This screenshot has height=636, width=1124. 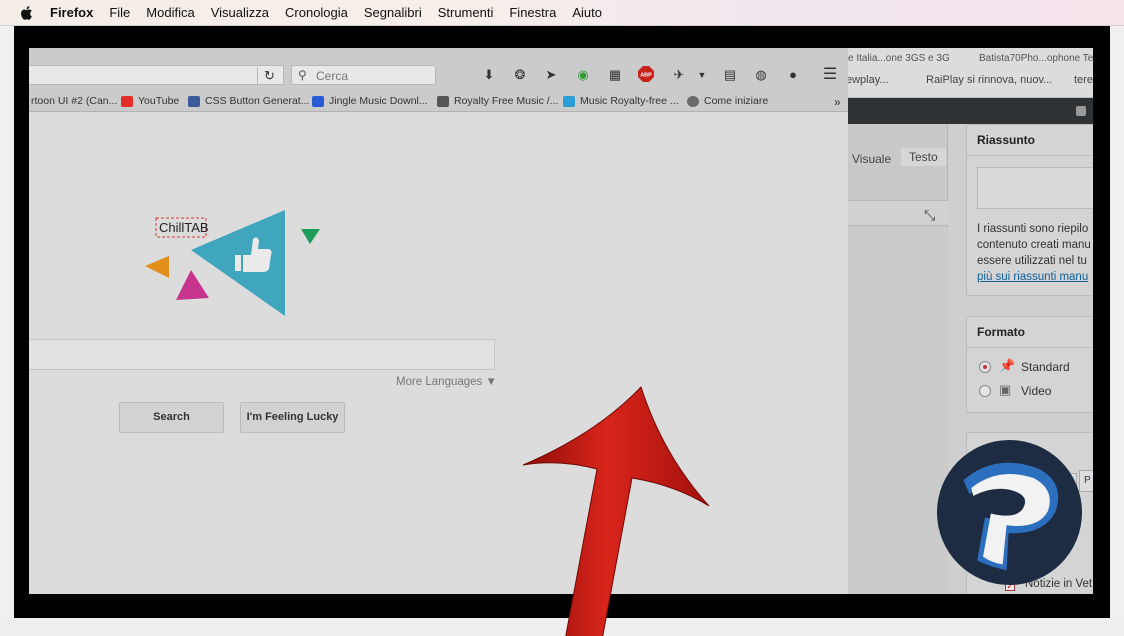 What do you see at coordinates (679, 75) in the screenshot?
I see `bird-icon: ✈` at bounding box center [679, 75].